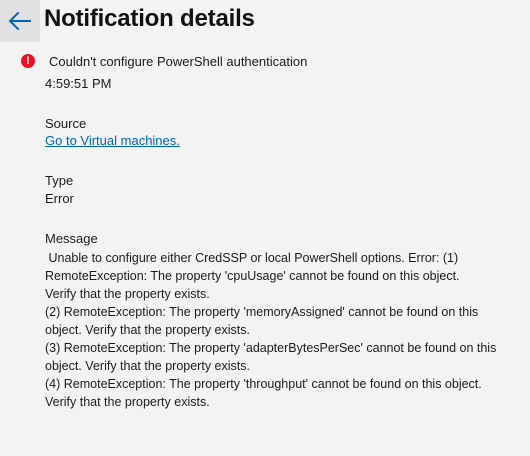  What do you see at coordinates (149, 18) in the screenshot?
I see `page-title: Notification details` at bounding box center [149, 18].